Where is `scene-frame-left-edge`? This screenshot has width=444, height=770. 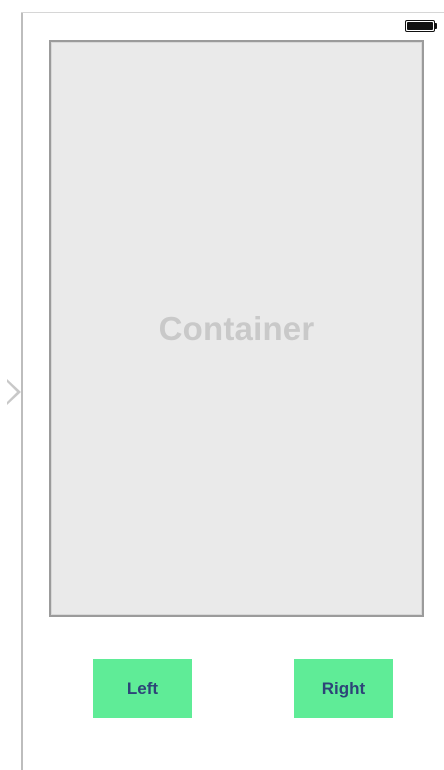 scene-frame-left-edge is located at coordinates (22, 391).